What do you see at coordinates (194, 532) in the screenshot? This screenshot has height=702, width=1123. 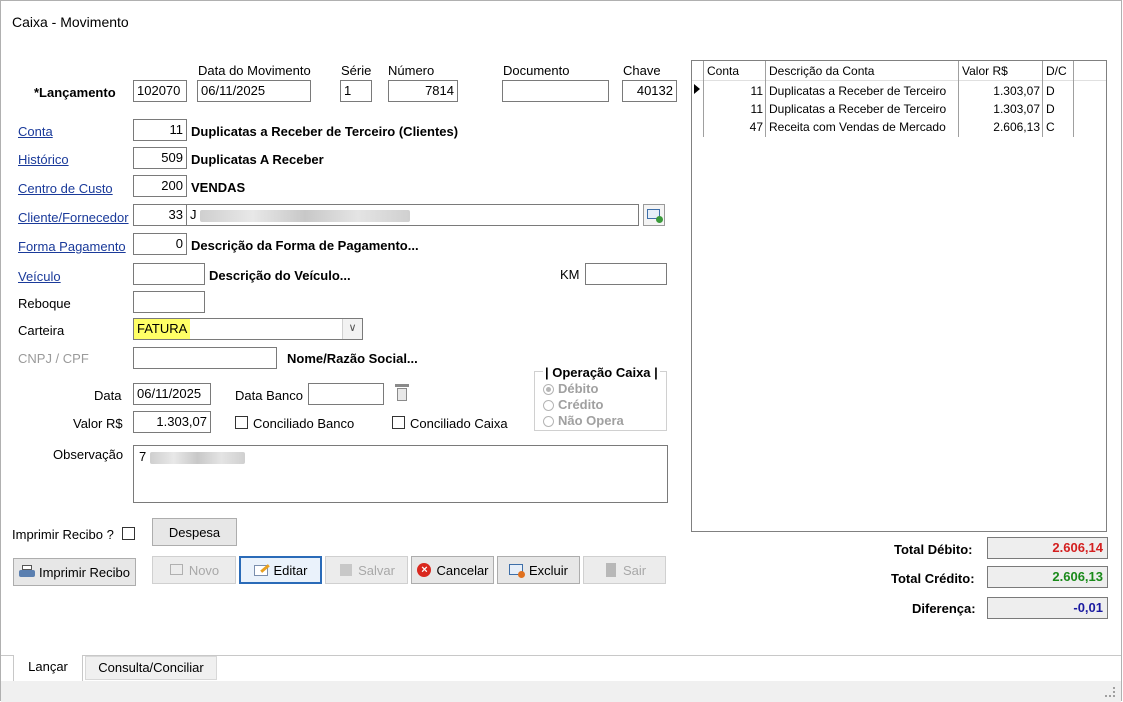 I see `despesa-button: Despesa` at bounding box center [194, 532].